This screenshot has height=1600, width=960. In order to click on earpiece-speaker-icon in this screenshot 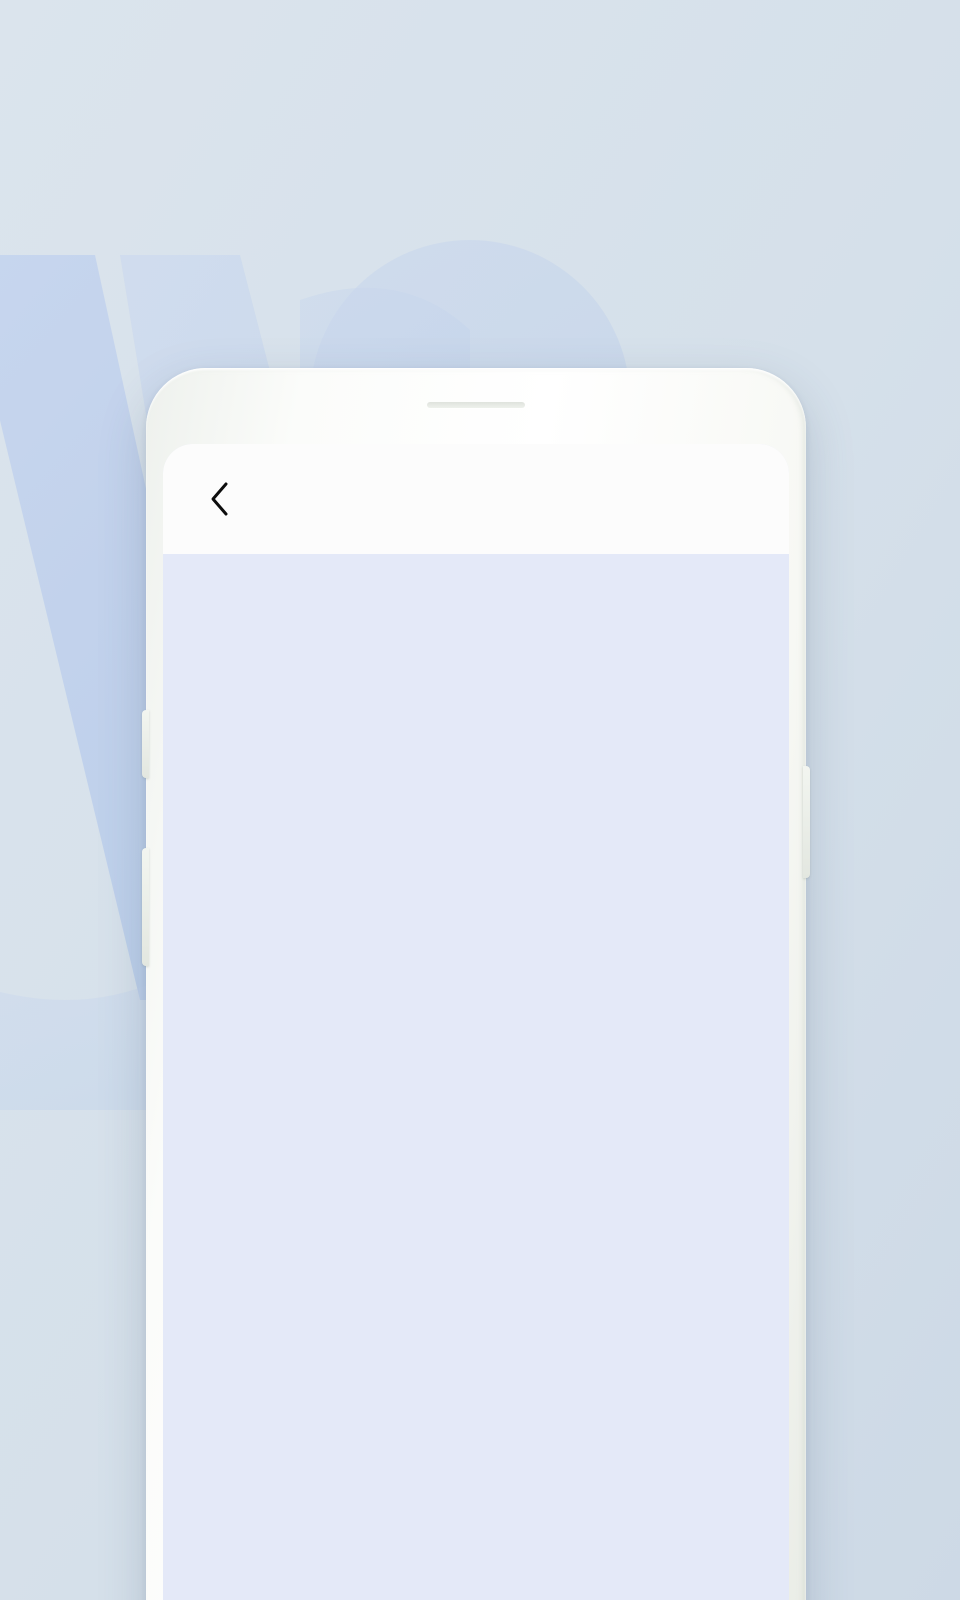, I will do `click(476, 405)`.